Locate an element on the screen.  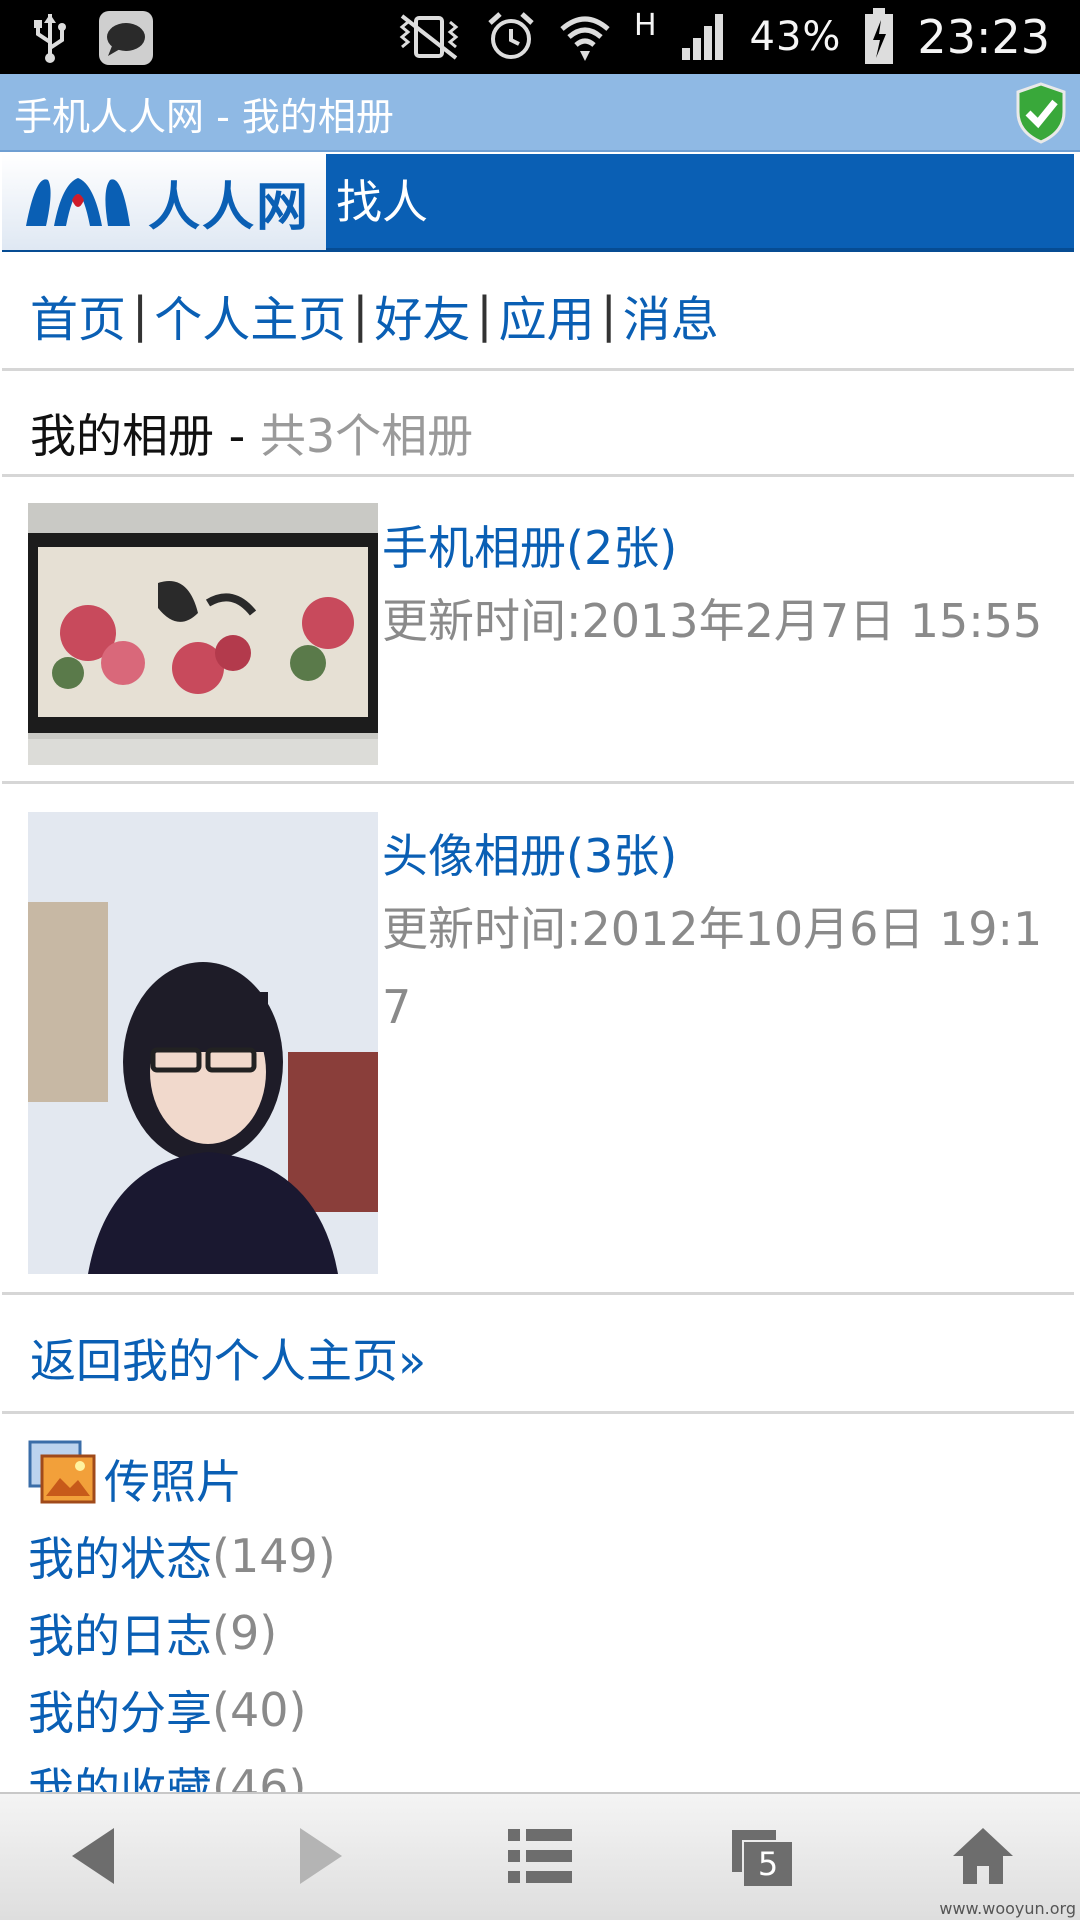
menu-button is located at coordinates (540, 1858).